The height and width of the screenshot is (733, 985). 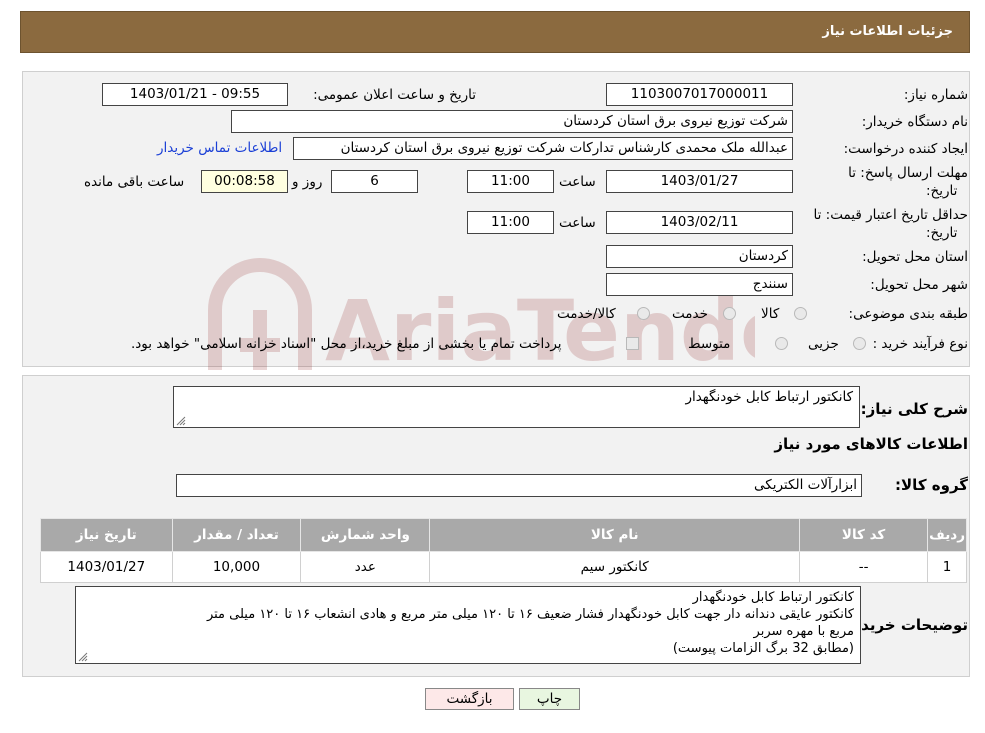 What do you see at coordinates (823, 344) in the screenshot?
I see `process-option-minor: جزیی` at bounding box center [823, 344].